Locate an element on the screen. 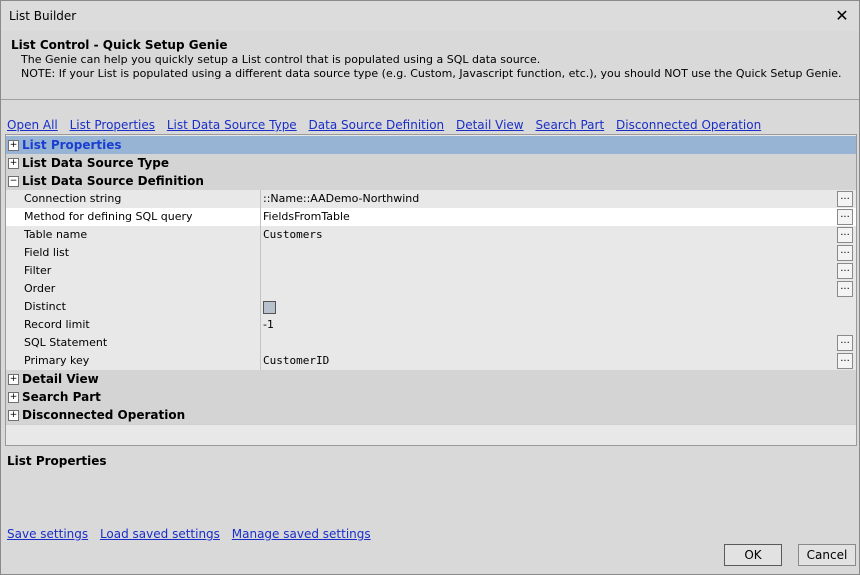  close-icon: ✕ is located at coordinates (842, 16).